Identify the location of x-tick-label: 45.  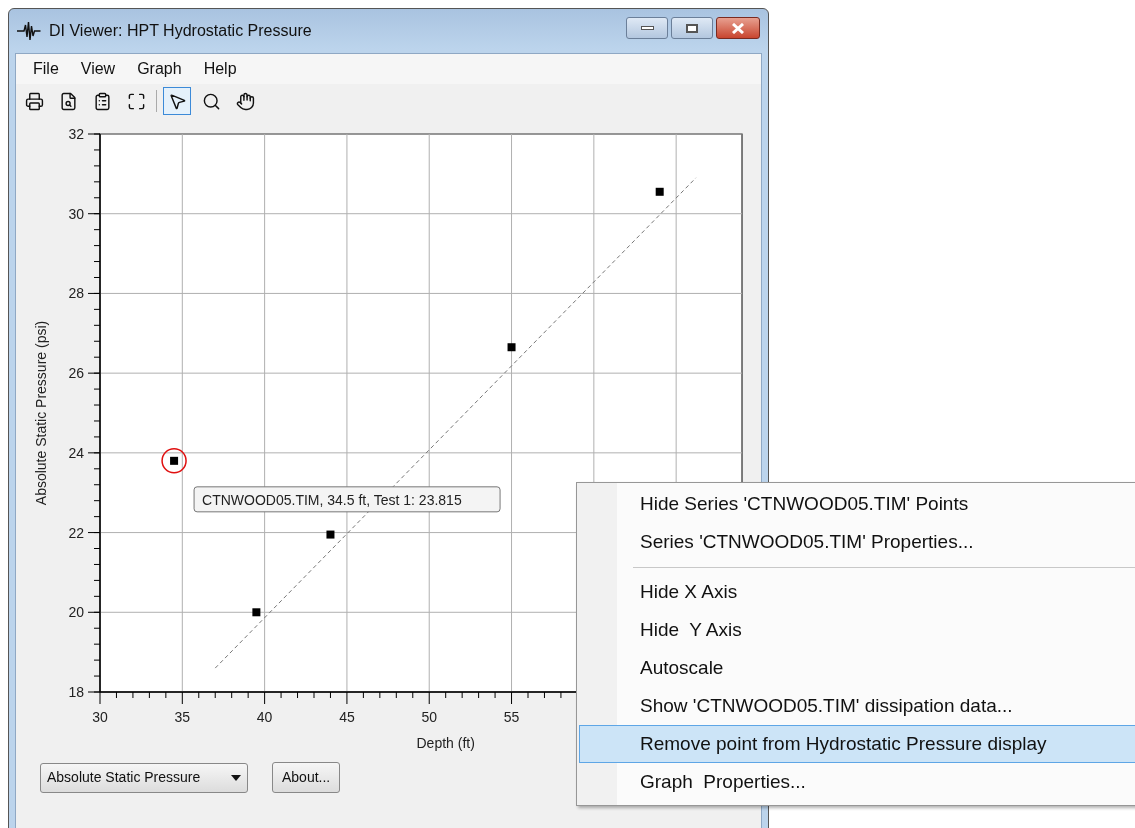
(347, 717).